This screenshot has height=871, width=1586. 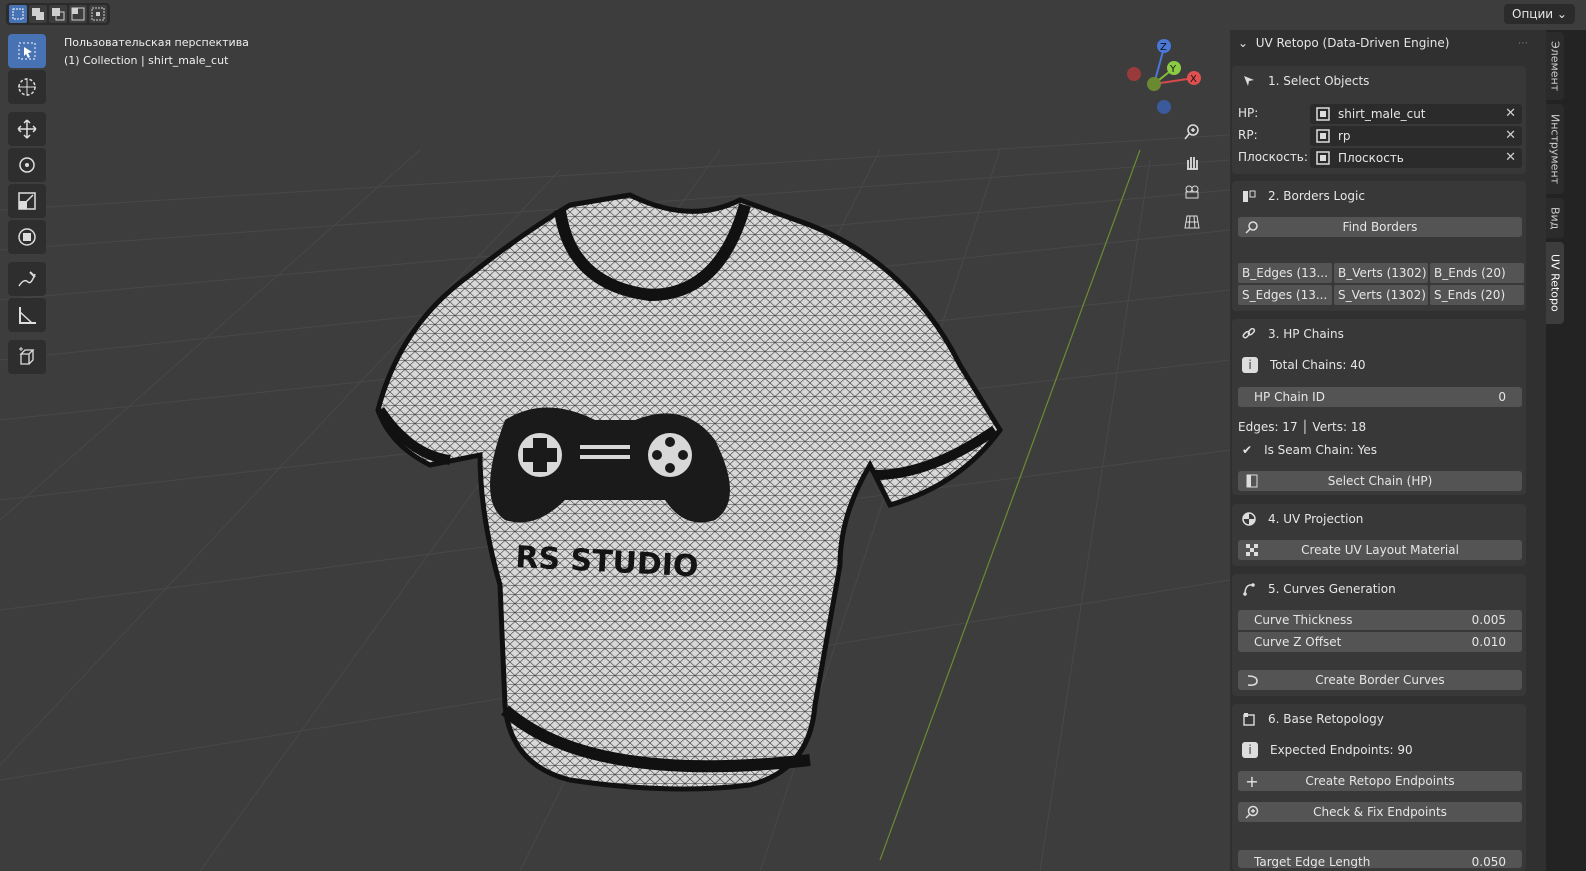 I want to click on gizmo-x-label: X, so click(x=1193, y=79).